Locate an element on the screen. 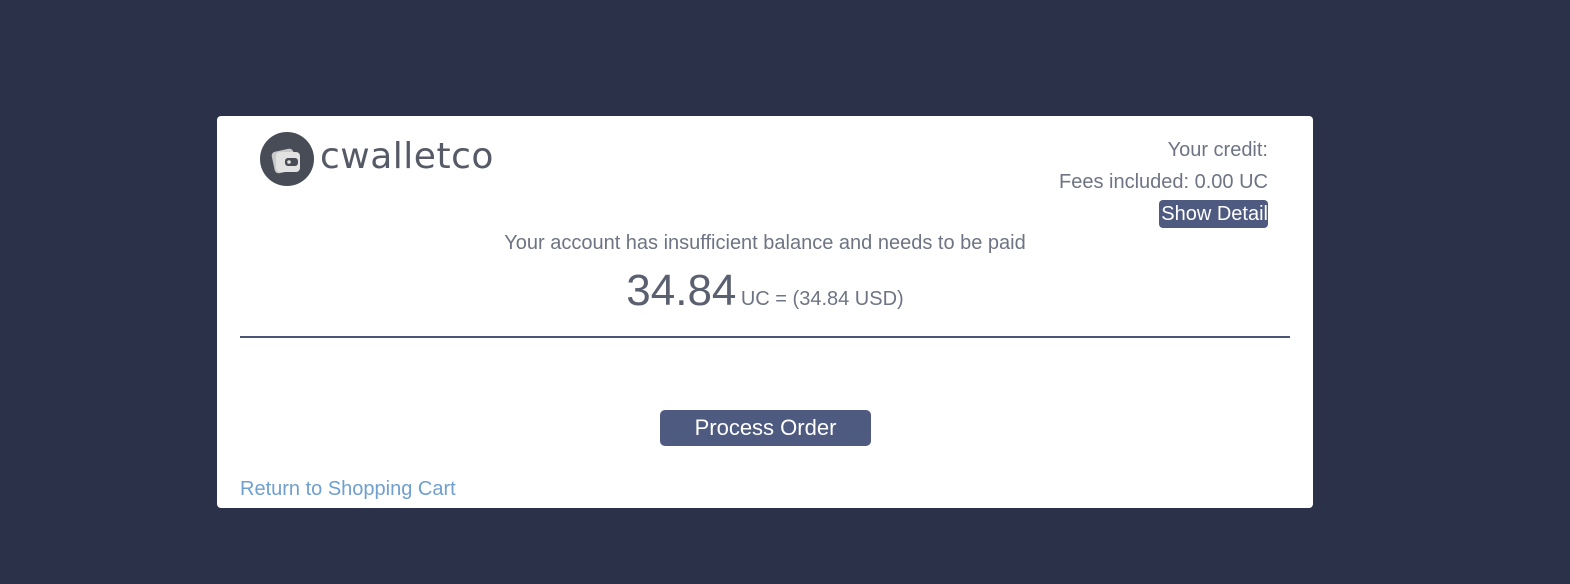 This screenshot has width=1570, height=584. return-to-cart-link: Return to Shopping Cart is located at coordinates (348, 489).